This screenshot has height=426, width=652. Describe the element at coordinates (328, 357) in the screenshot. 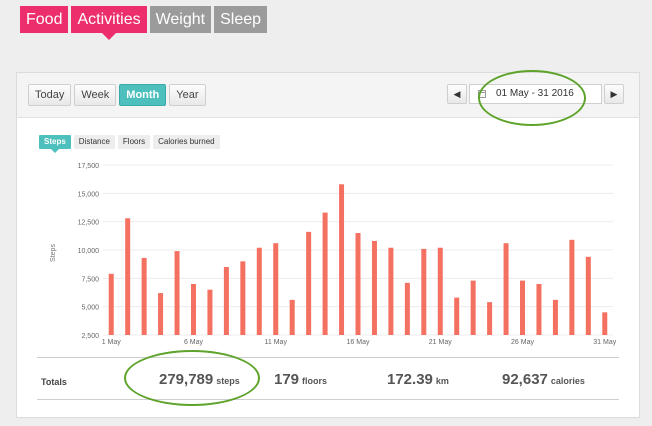

I see `totals-top-divider` at that location.